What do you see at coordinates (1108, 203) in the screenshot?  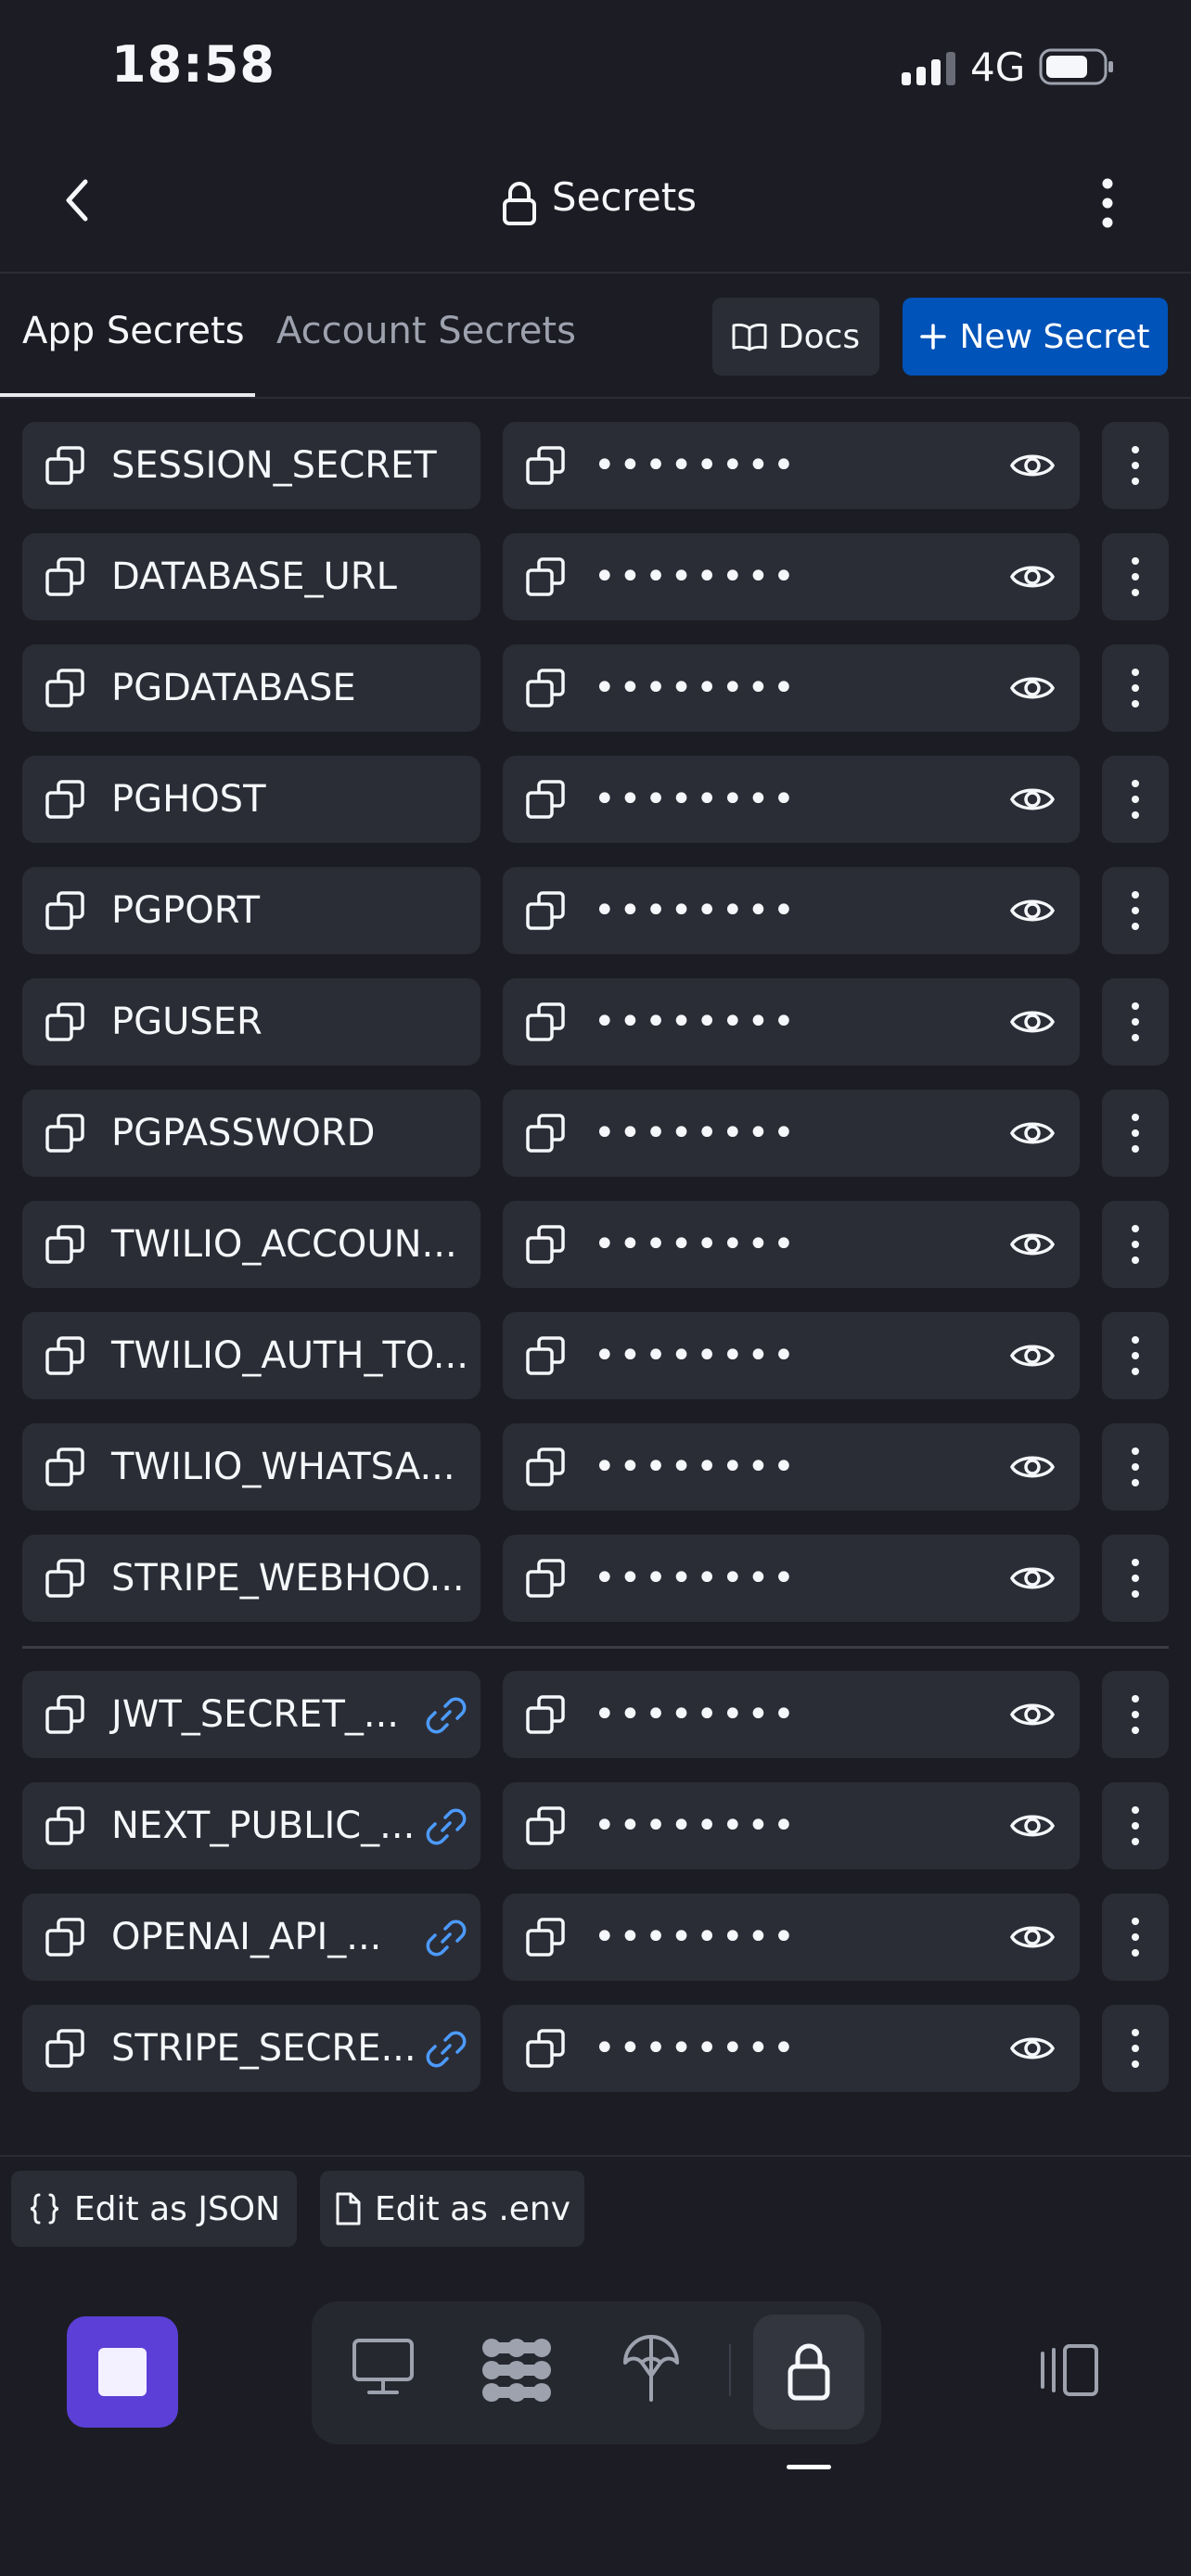 I see `header-menu-button` at bounding box center [1108, 203].